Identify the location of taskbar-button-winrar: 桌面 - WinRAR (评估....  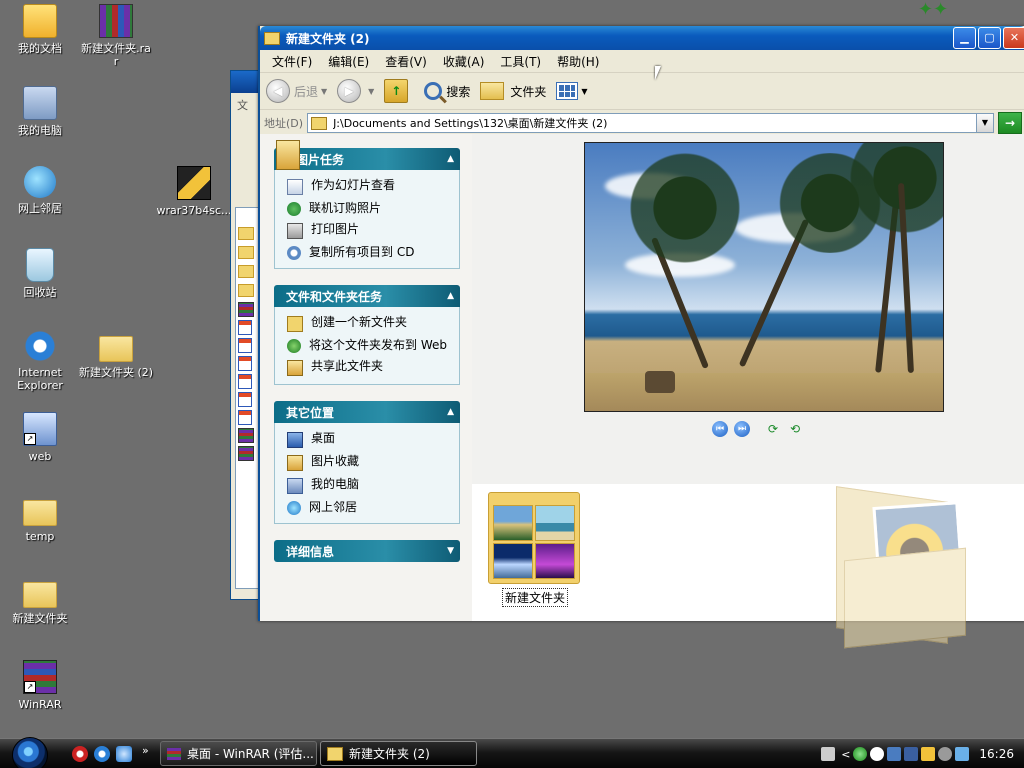
(238, 753).